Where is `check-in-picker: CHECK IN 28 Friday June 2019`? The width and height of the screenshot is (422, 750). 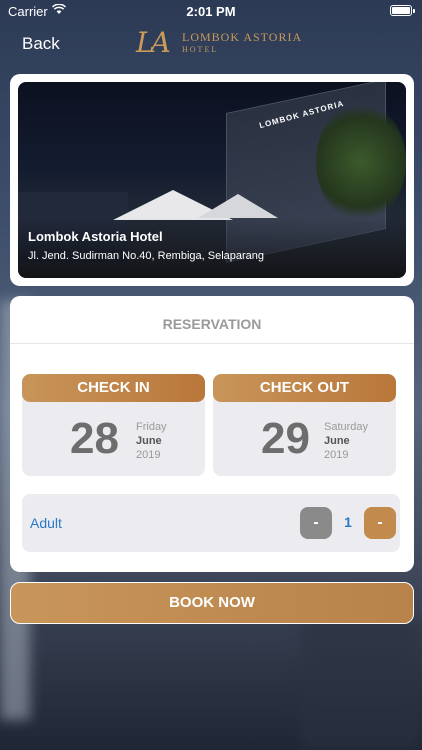 check-in-picker: CHECK IN 28 Friday June 2019 is located at coordinates (113, 425).